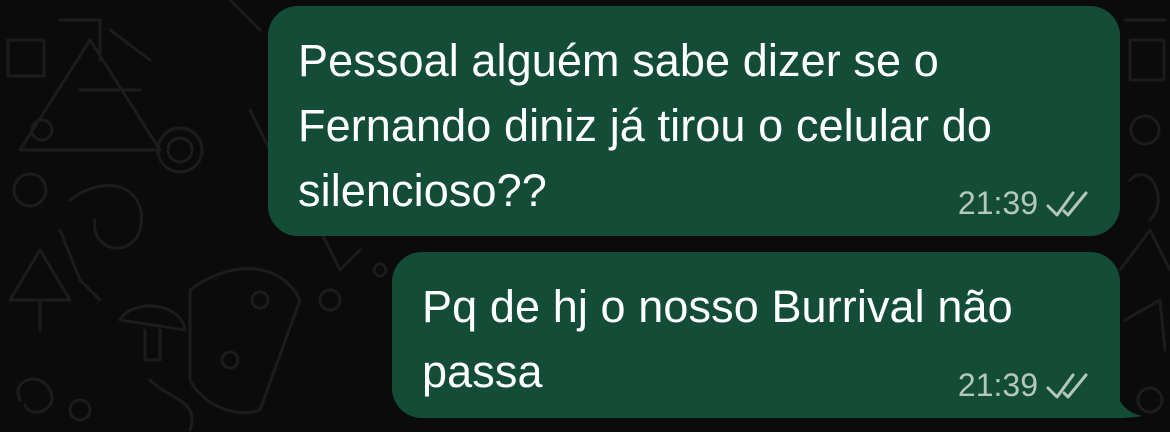 The image size is (1170, 432). What do you see at coordinates (1128, 399) in the screenshot?
I see `bubble-tail` at bounding box center [1128, 399].